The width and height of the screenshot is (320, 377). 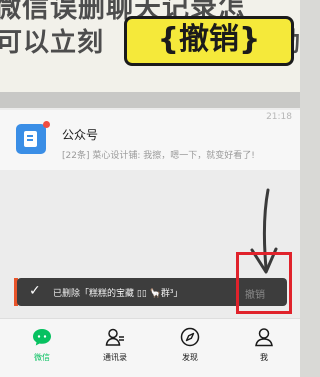 I want to click on official-account-icon, so click(x=31, y=139).